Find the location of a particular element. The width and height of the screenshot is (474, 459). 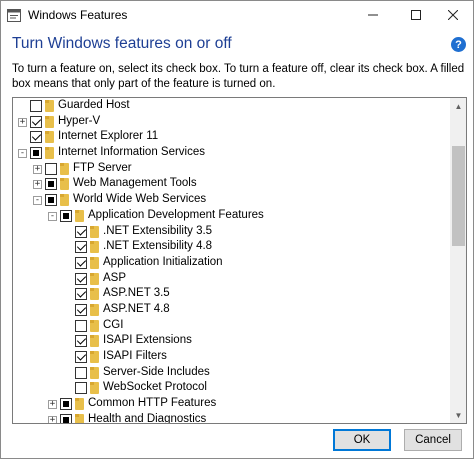

tree-row: ASP is located at coordinates (231, 279).